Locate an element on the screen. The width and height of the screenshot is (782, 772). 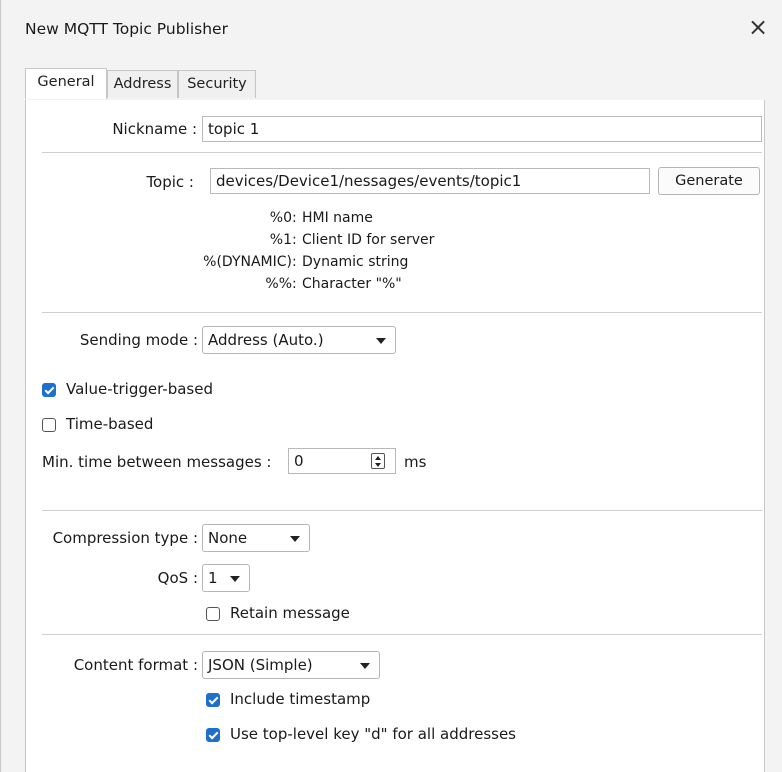
nickname-label: Nickname : is located at coordinates (154, 129).